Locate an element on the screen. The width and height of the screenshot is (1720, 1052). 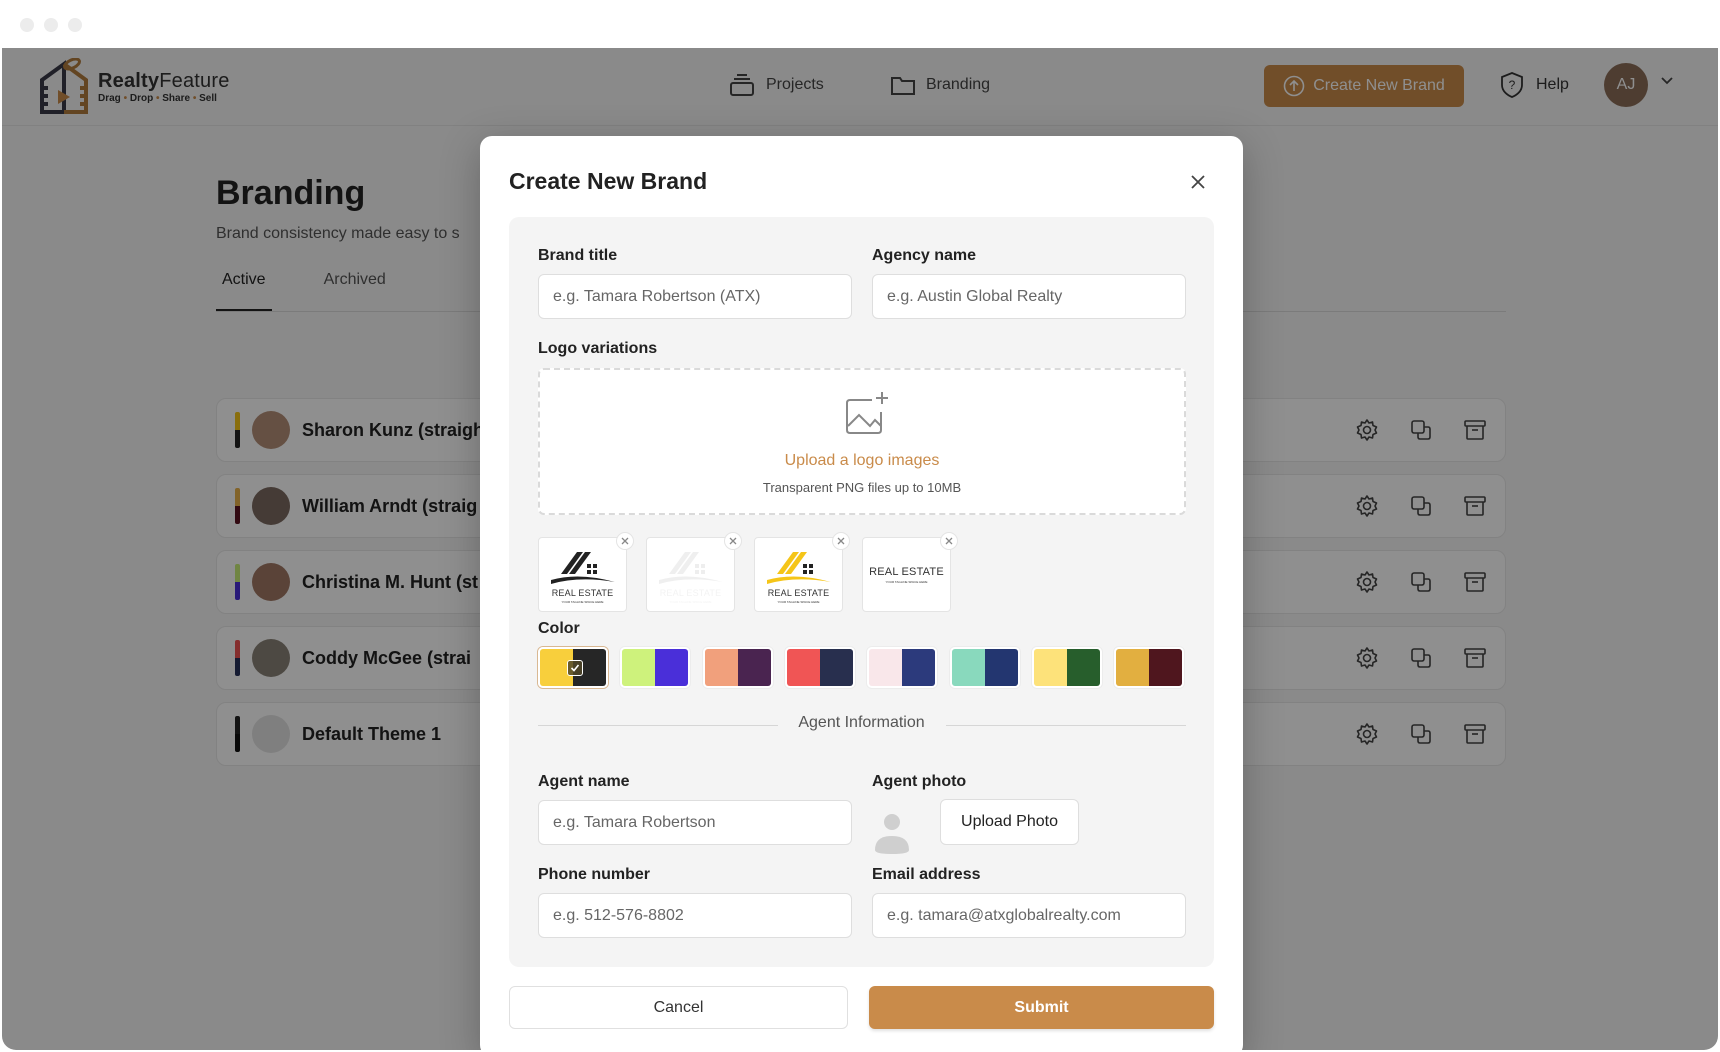
divider-right is located at coordinates (1066, 725).